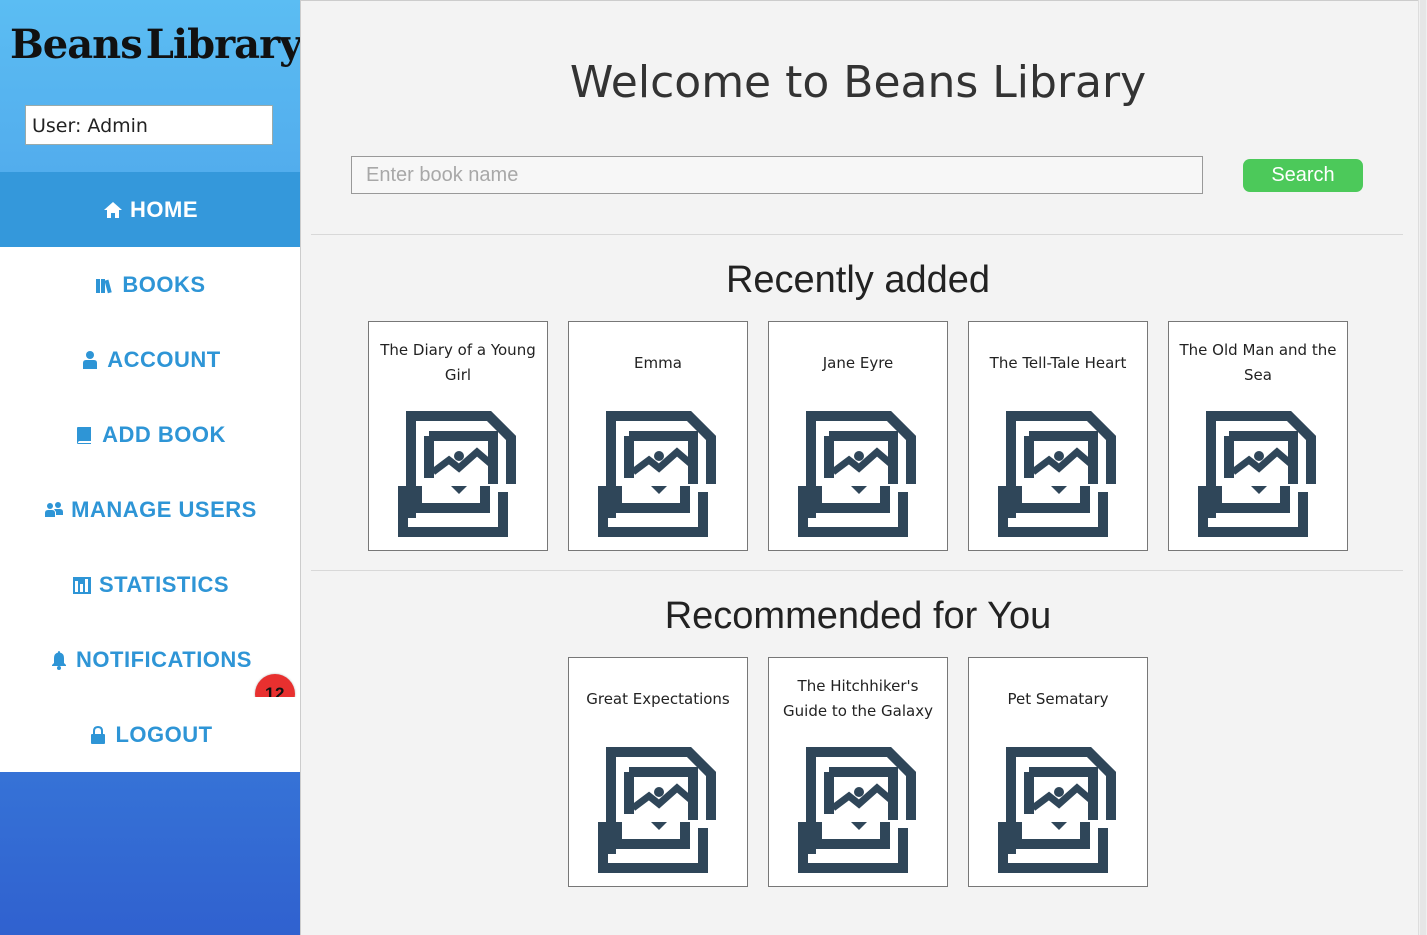 Image resolution: width=1427 pixels, height=935 pixels. Describe the element at coordinates (858, 698) in the screenshot. I see `book-title: The Hitchhiker's Guide to the Galaxy` at that location.